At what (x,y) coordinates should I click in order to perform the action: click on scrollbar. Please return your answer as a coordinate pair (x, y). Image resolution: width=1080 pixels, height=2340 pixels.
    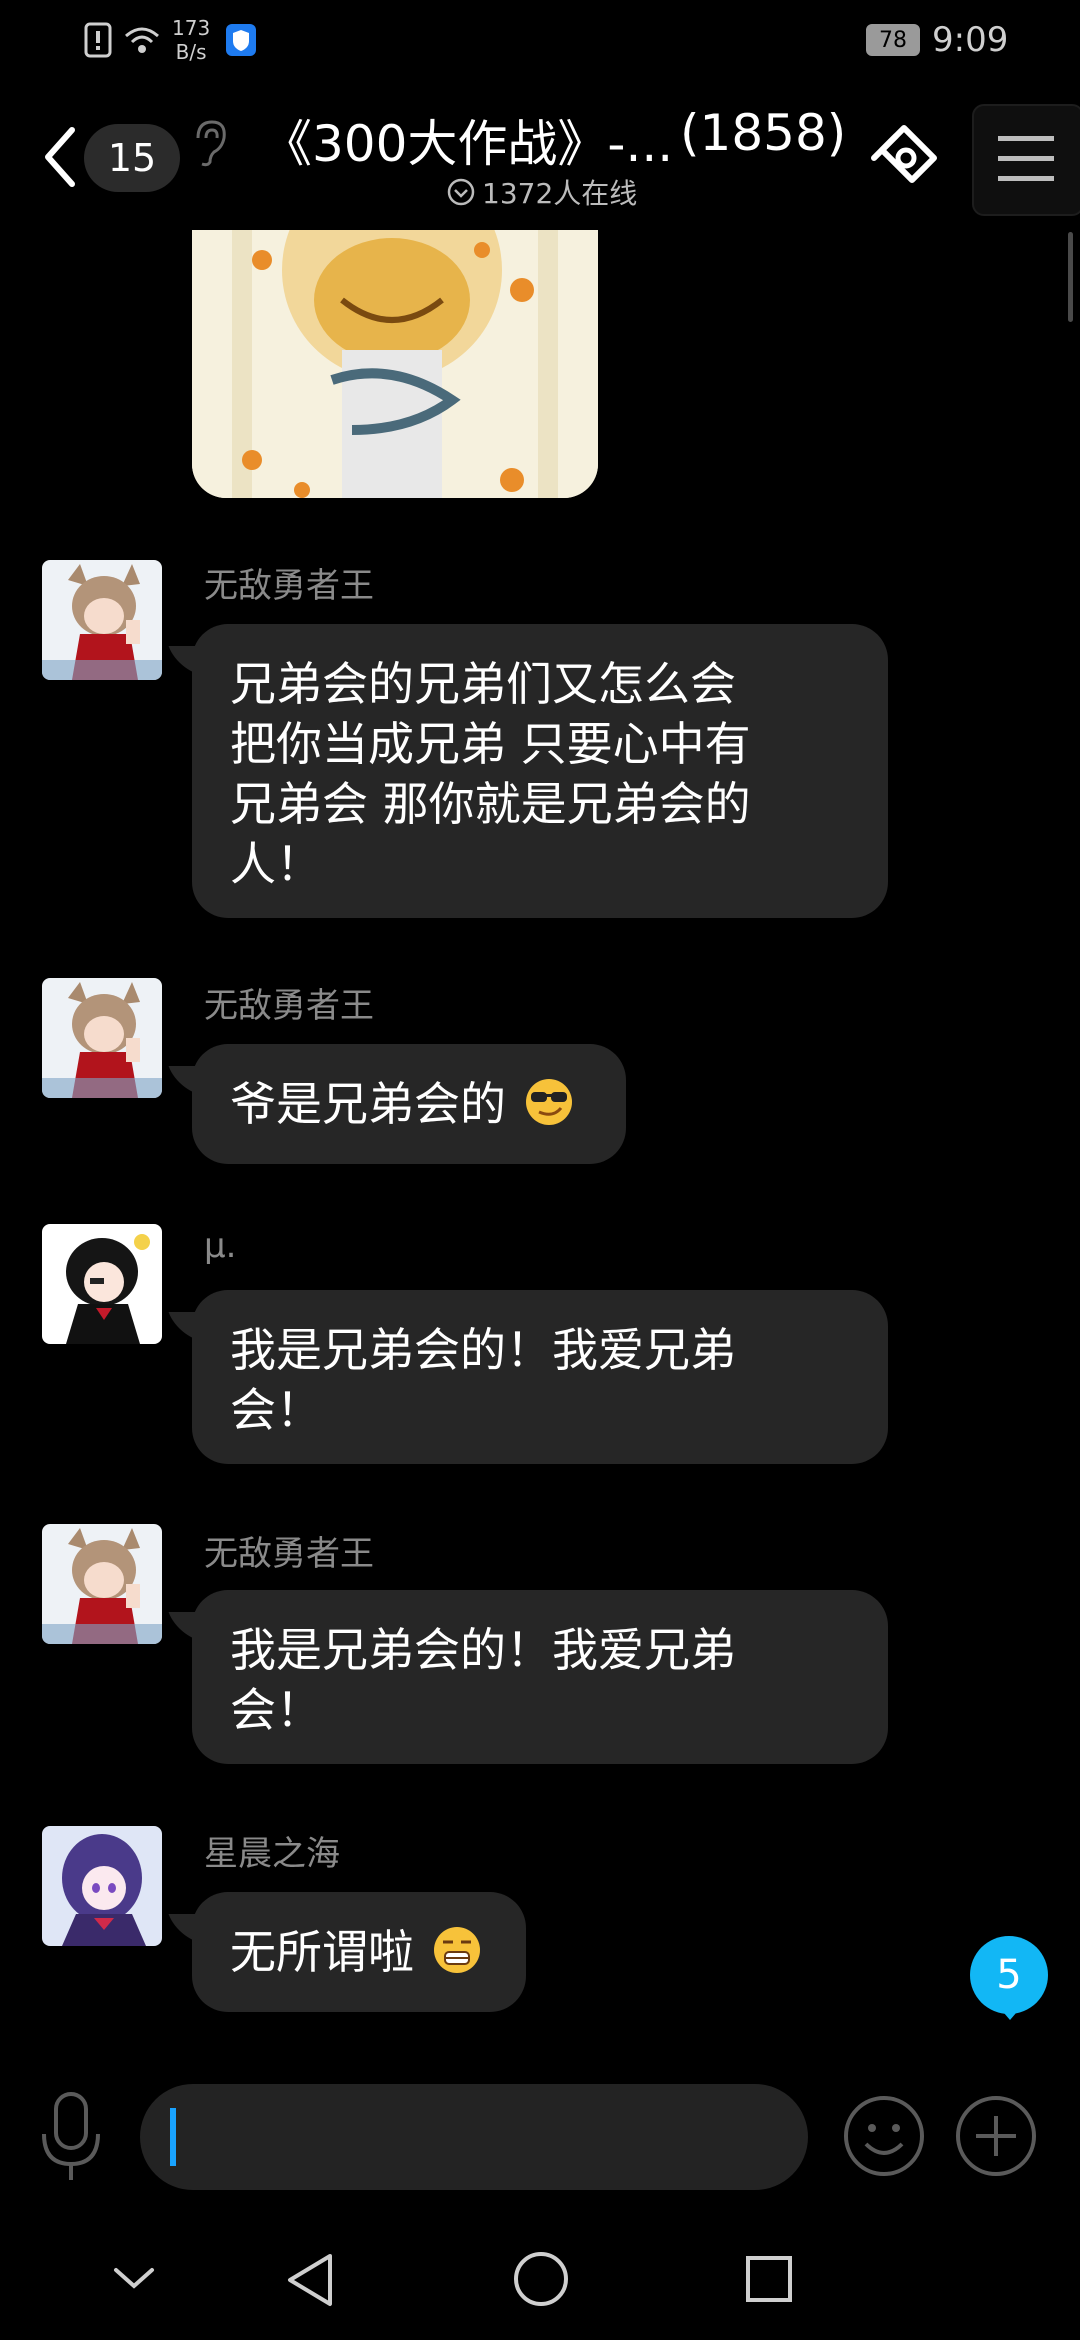
    Looking at the image, I should click on (1070, 277).